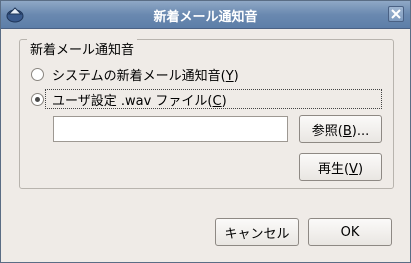  Describe the element at coordinates (350, 232) in the screenshot. I see `ok-button: OK` at that location.